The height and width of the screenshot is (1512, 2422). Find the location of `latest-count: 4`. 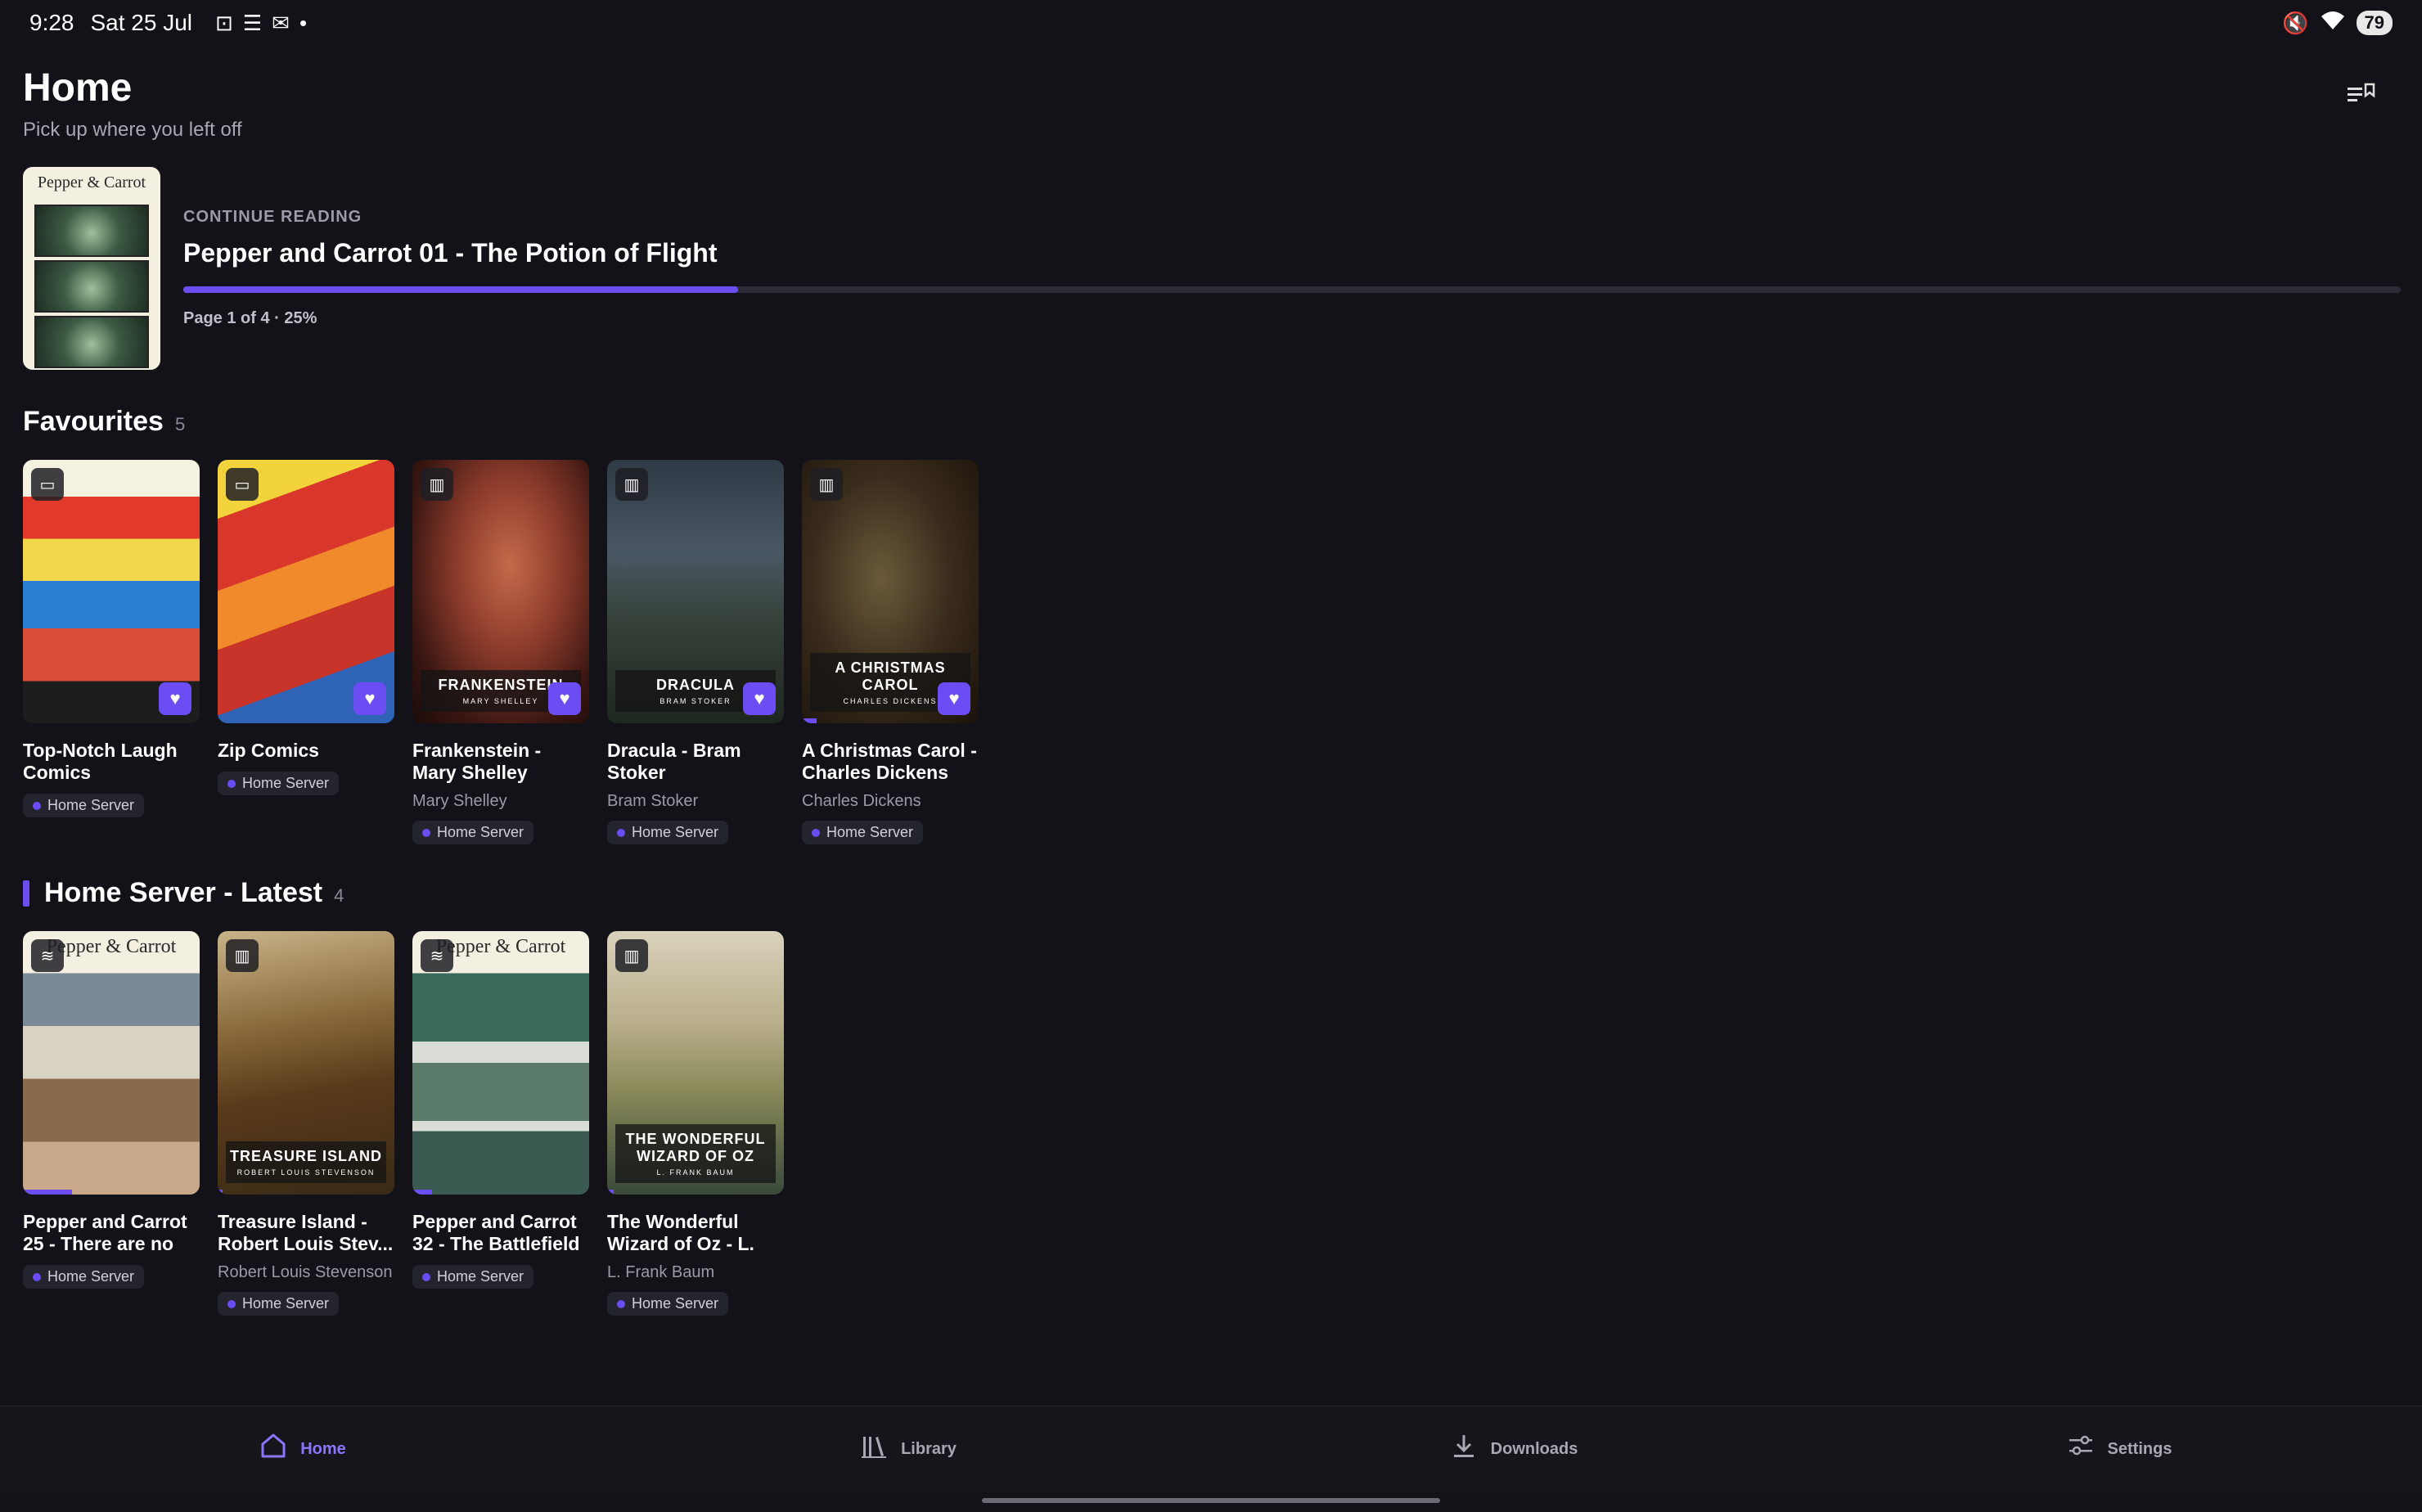

latest-count: 4 is located at coordinates (339, 895).